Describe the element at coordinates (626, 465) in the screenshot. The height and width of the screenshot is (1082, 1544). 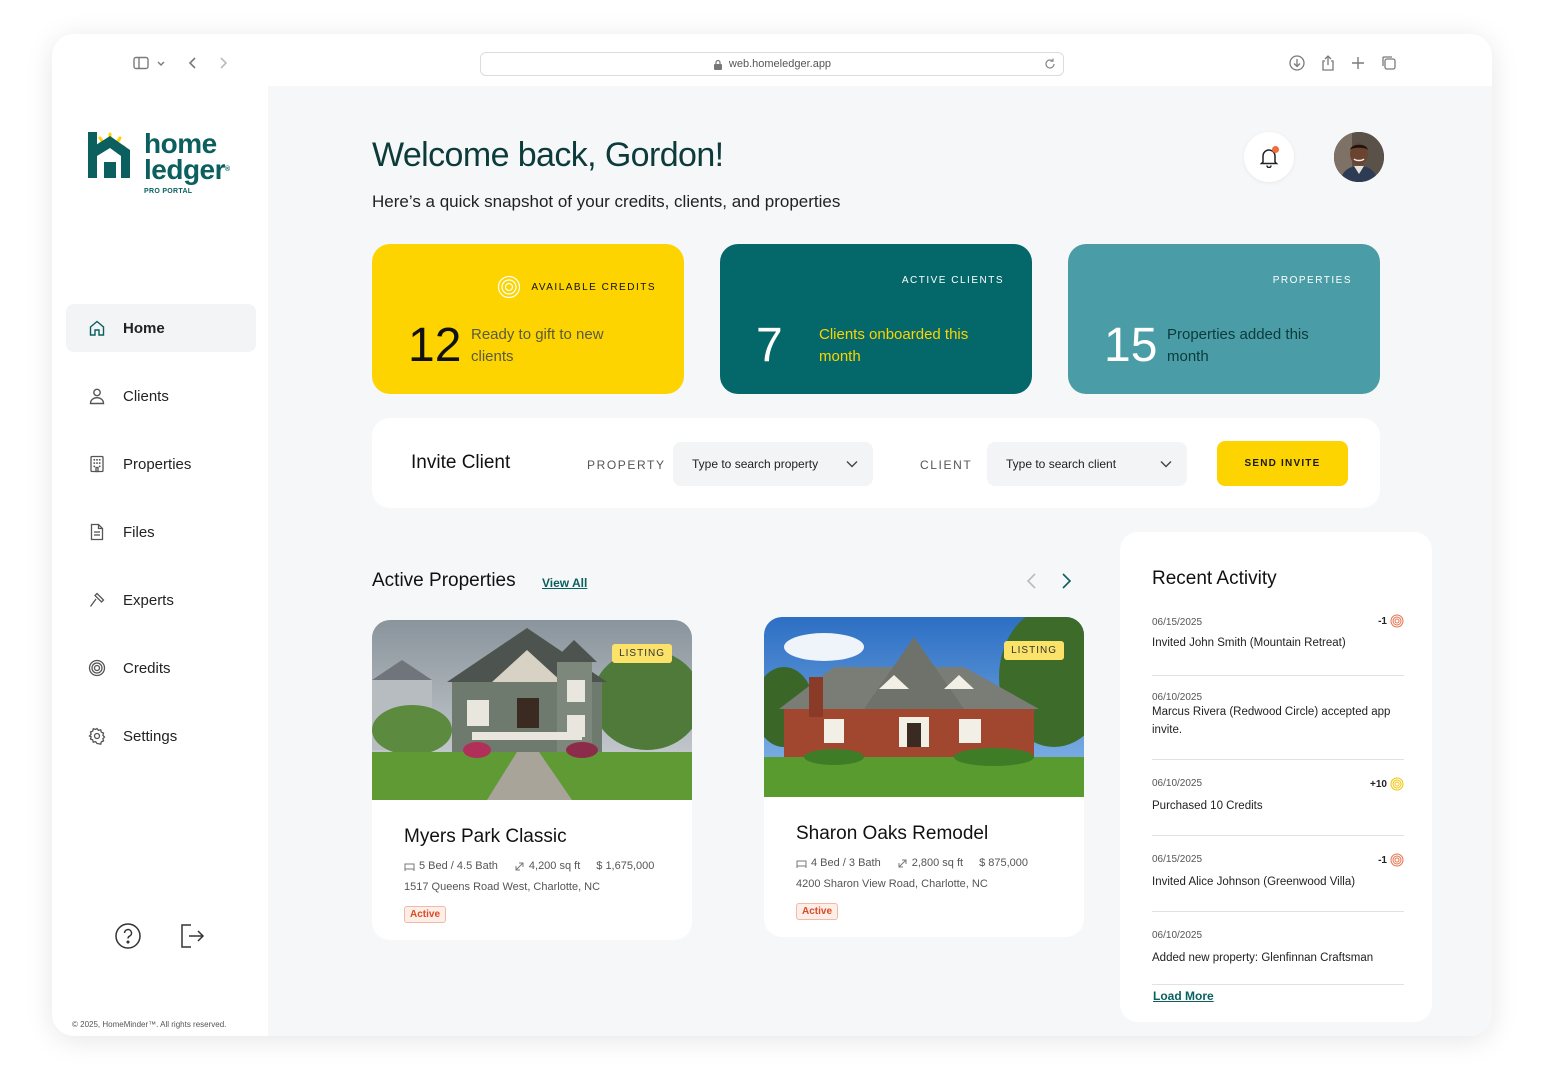
I see `property-label: PROPERTY` at that location.